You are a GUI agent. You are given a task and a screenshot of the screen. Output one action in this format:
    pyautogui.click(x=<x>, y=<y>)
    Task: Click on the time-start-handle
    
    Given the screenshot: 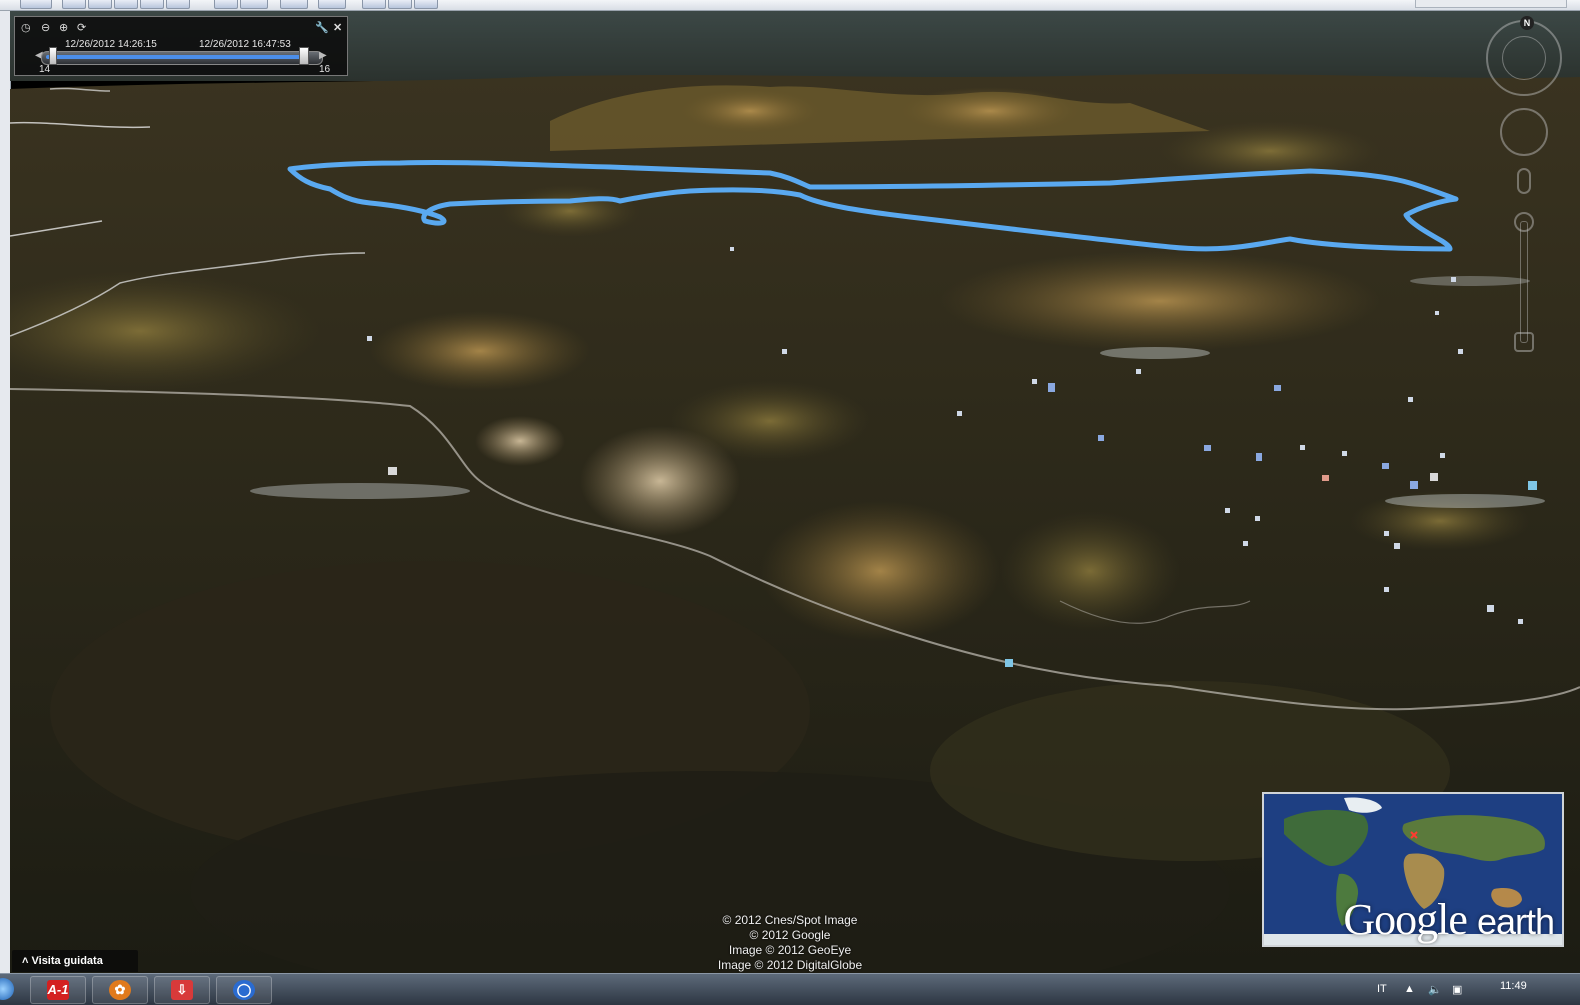 What is the action you would take?
    pyautogui.click(x=53, y=56)
    